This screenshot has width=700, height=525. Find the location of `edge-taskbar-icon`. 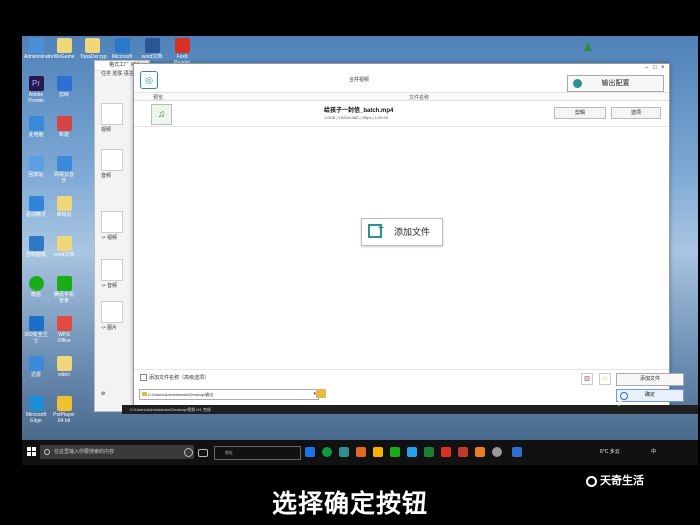

edge-taskbar-icon is located at coordinates (310, 452).